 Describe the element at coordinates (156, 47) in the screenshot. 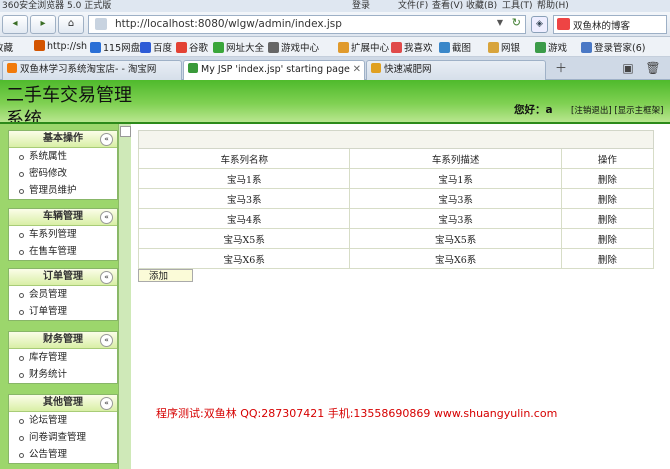

I see `fav-item: 百度` at that location.